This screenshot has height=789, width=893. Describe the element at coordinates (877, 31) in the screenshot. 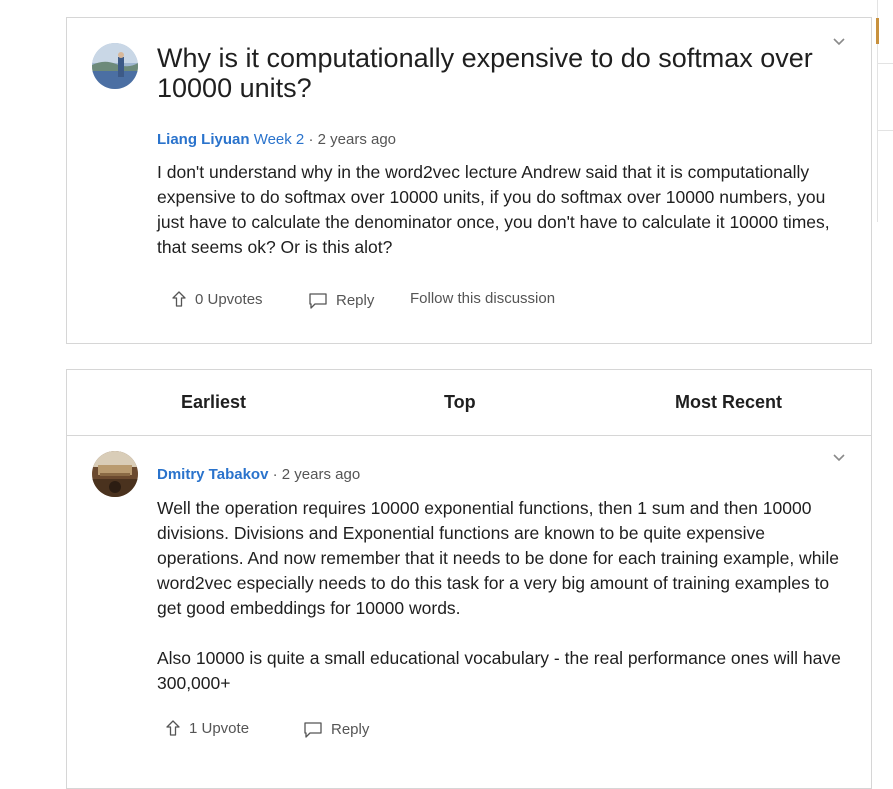

I see `right-panel-accent` at that location.